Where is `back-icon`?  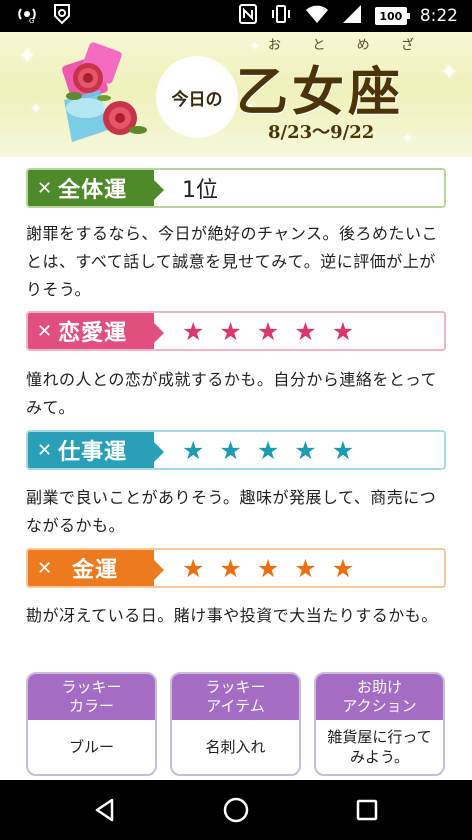 back-icon is located at coordinates (105, 810).